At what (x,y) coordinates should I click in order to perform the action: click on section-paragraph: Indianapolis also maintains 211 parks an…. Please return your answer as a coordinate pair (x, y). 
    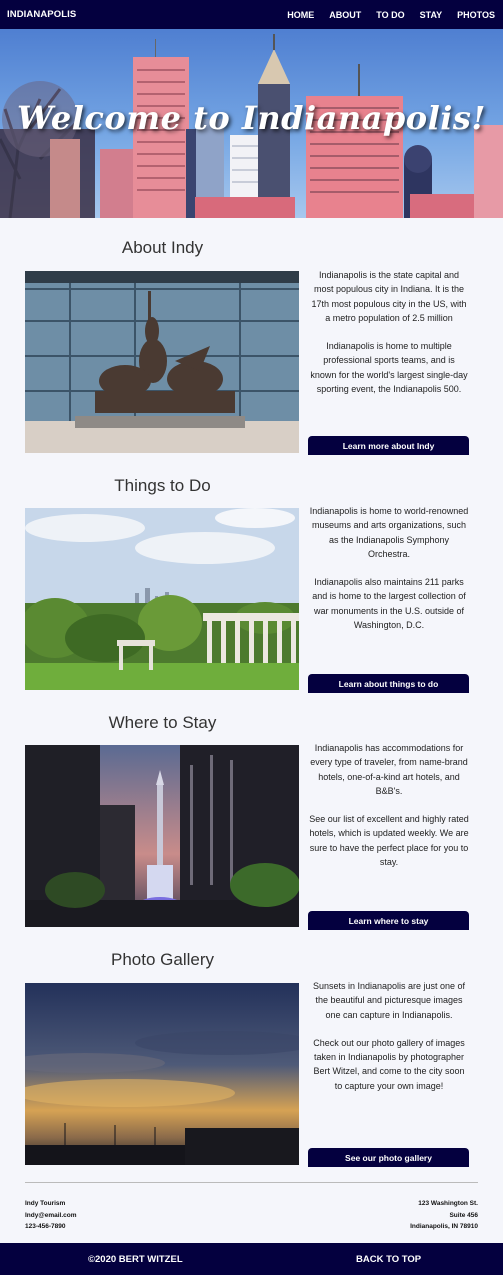
    Looking at the image, I should click on (389, 604).